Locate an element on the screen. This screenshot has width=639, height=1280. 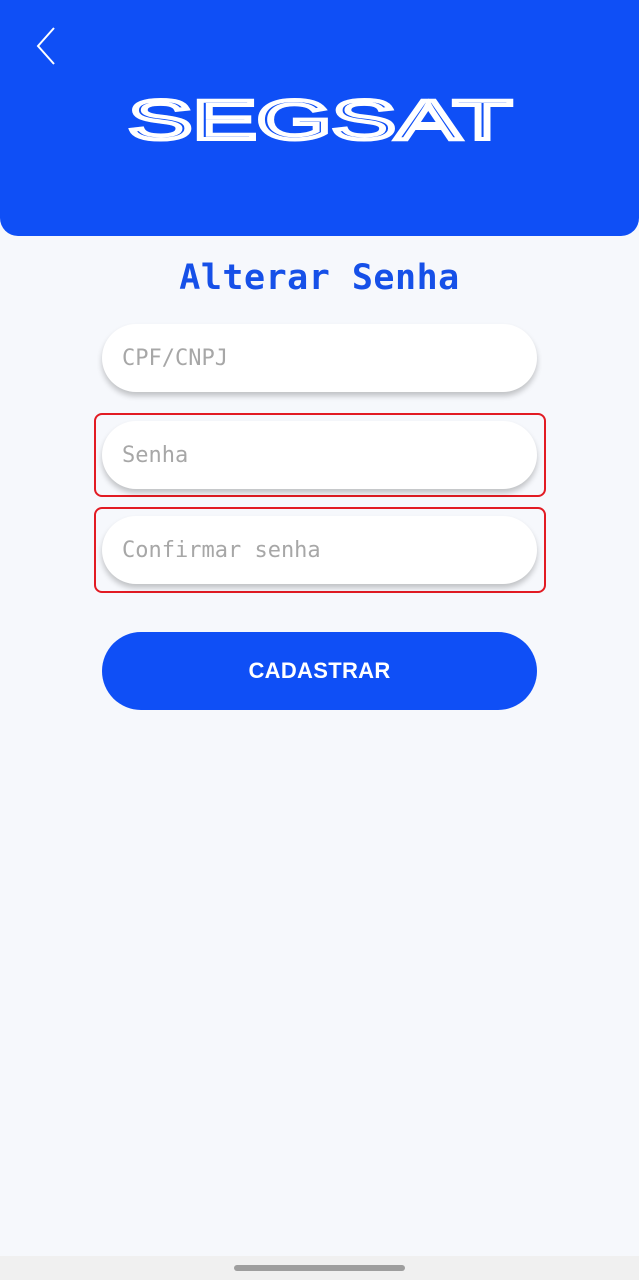
senha-input is located at coordinates (319, 455).